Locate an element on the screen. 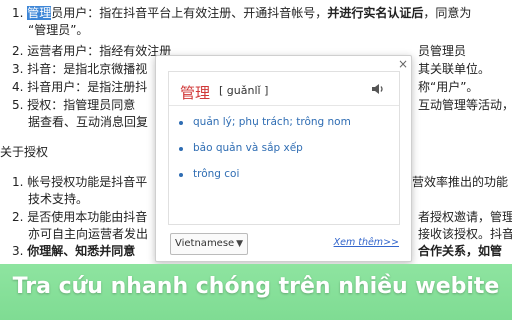 This screenshot has height=320, width=512. doc-text: 营效率推出的功能 is located at coordinates (460, 182).